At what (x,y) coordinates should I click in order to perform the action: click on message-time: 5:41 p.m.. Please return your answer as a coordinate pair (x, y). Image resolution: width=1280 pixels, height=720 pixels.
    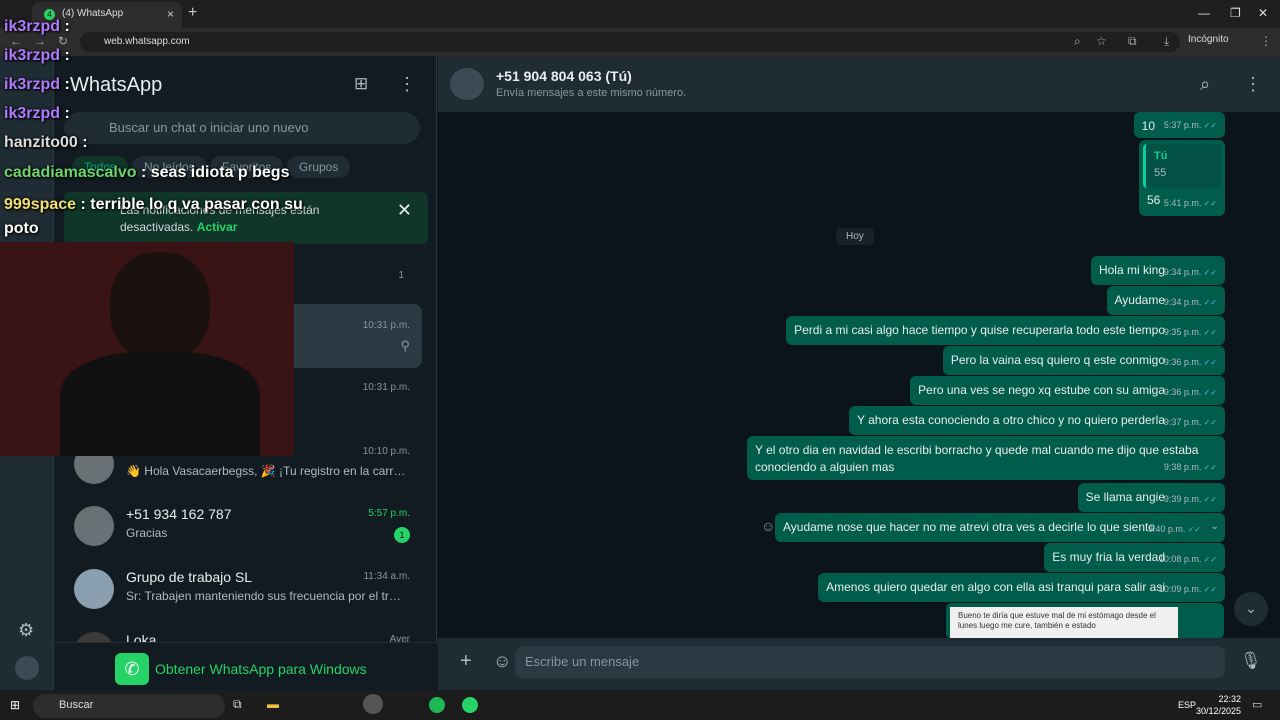
    Looking at the image, I should click on (1190, 203).